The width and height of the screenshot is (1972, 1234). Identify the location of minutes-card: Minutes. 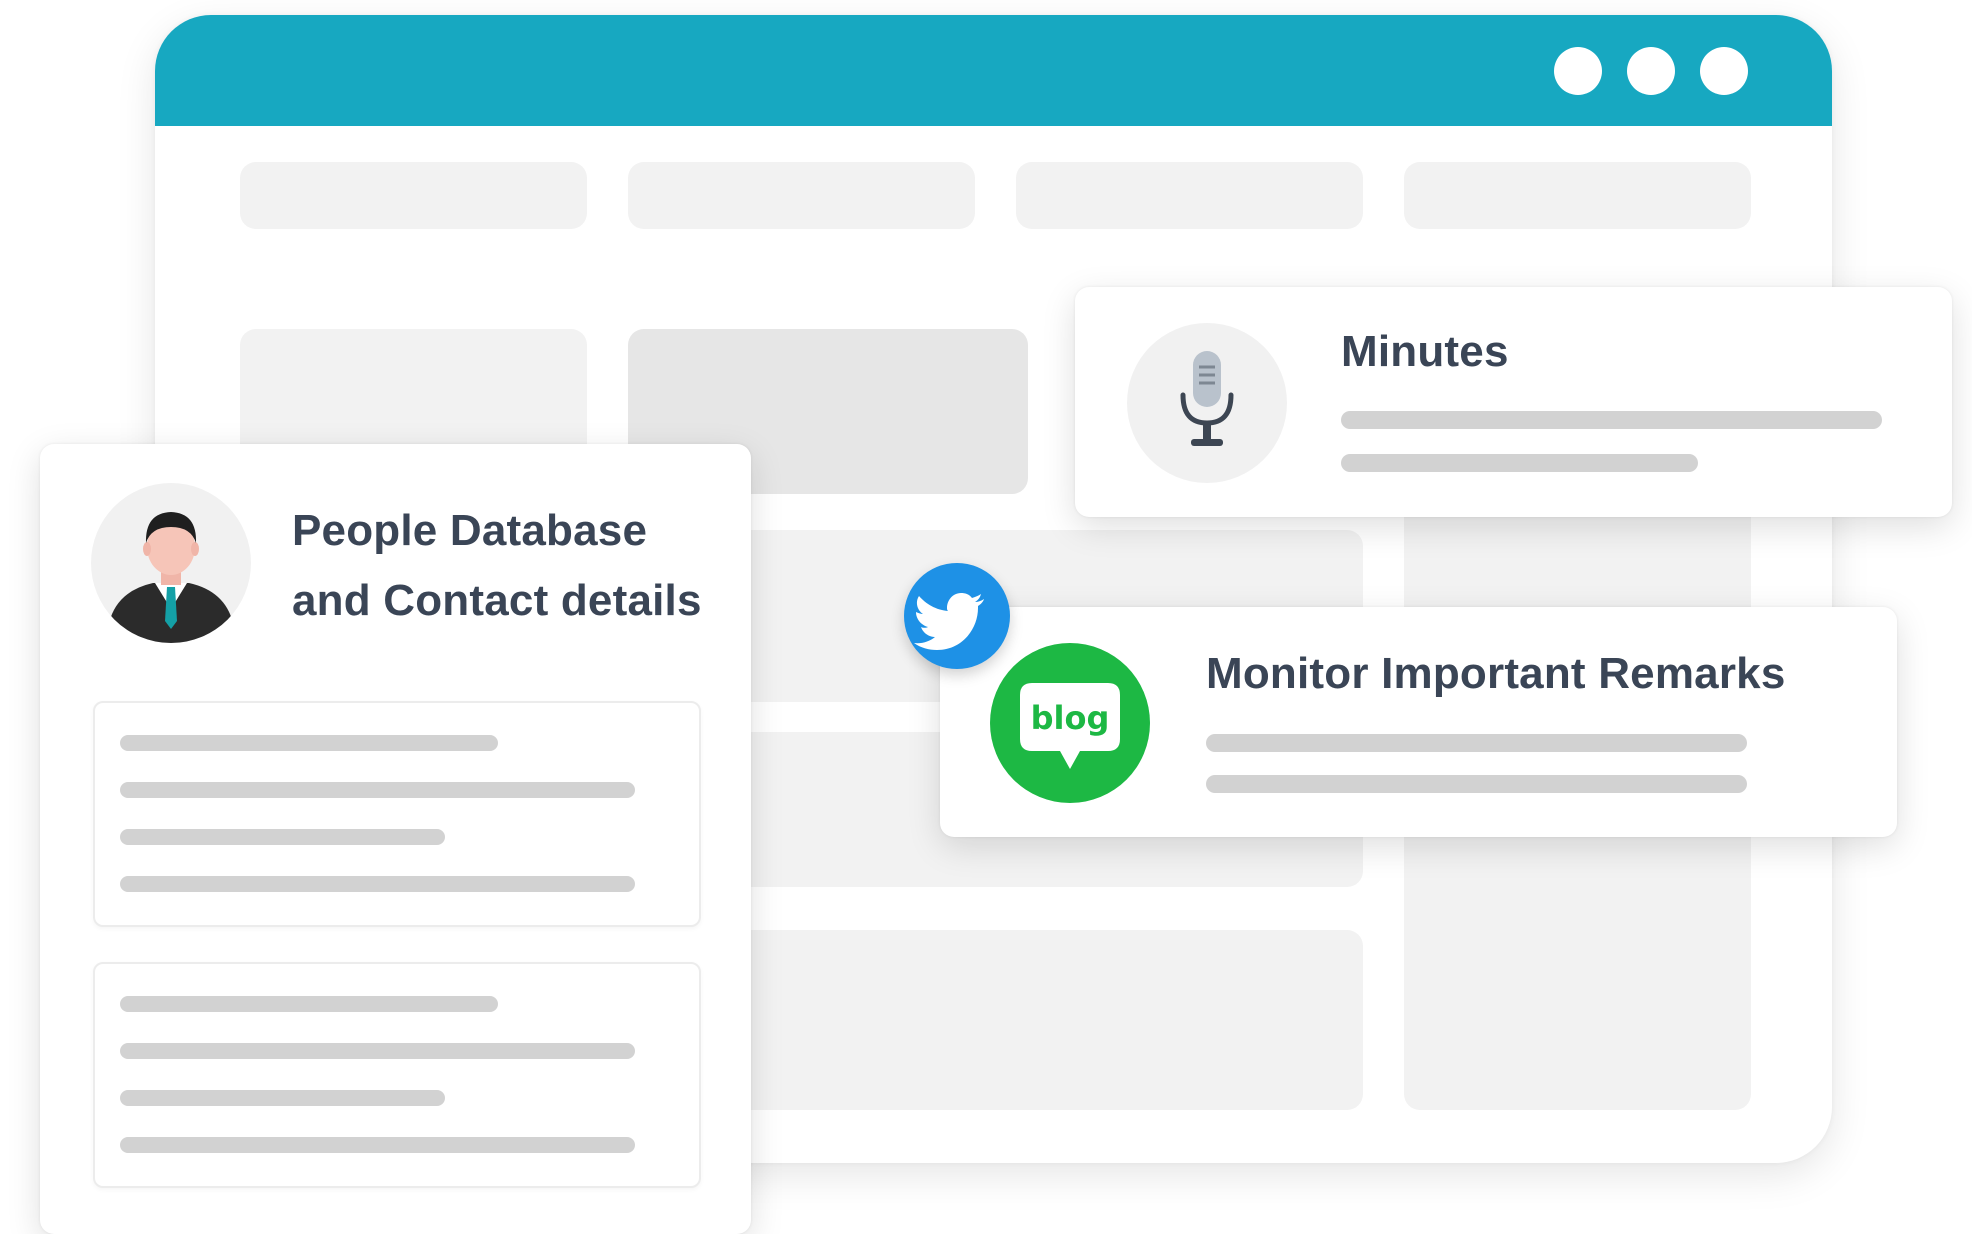
(1513, 402).